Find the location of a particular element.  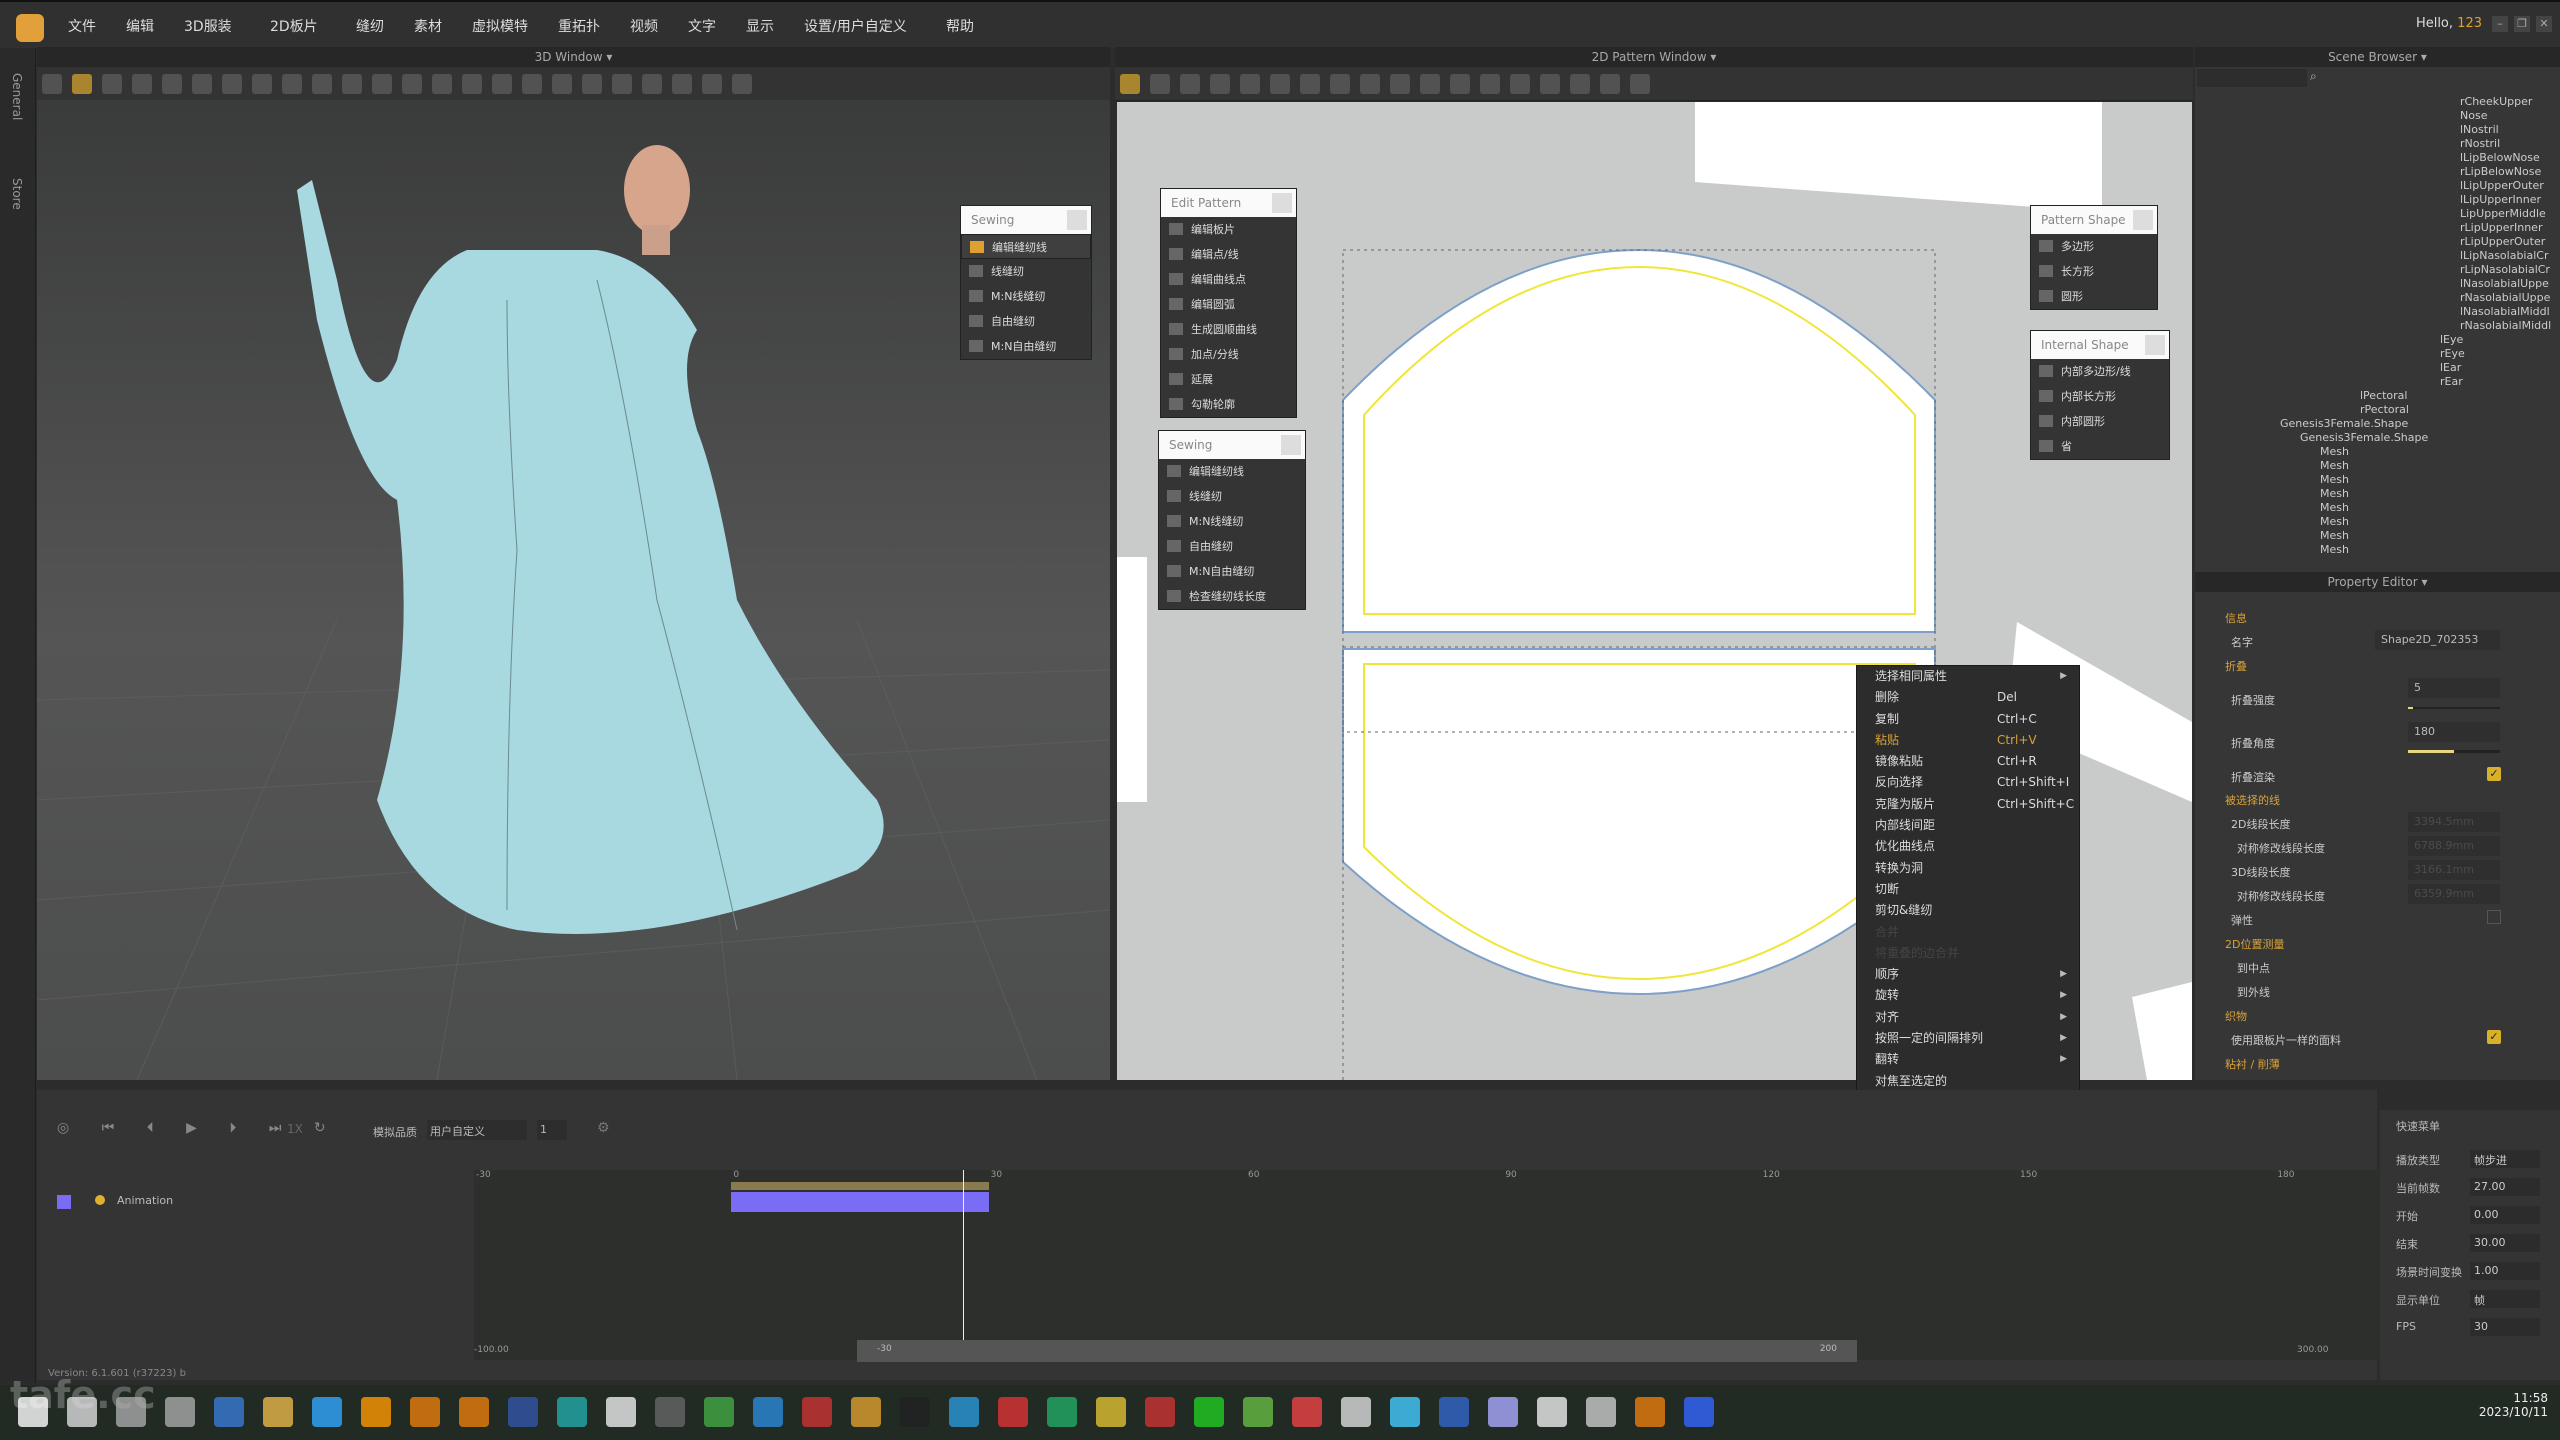

palette-tool-item: 检查缝纫线长度 is located at coordinates (1232, 596).